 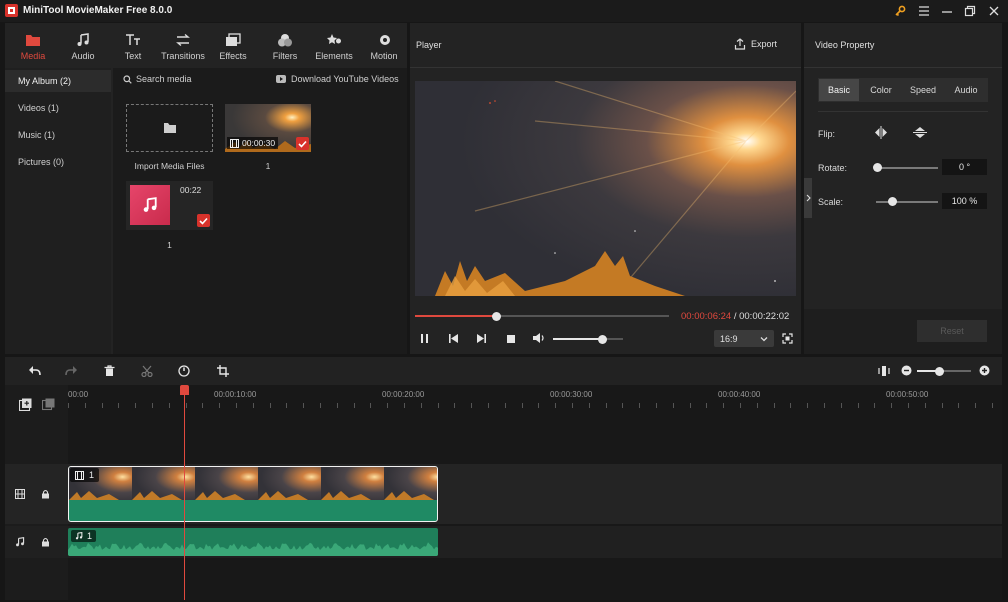 I want to click on delete-button, so click(x=109, y=372).